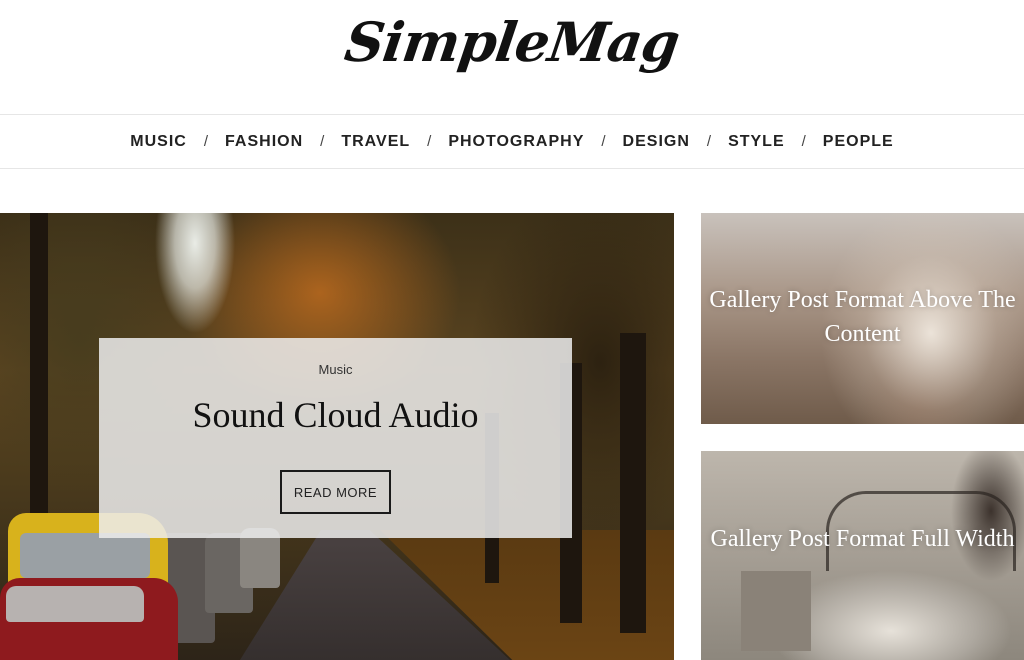 This screenshot has height=660, width=1024. I want to click on nav-item-people: PEOPLE, so click(858, 142).